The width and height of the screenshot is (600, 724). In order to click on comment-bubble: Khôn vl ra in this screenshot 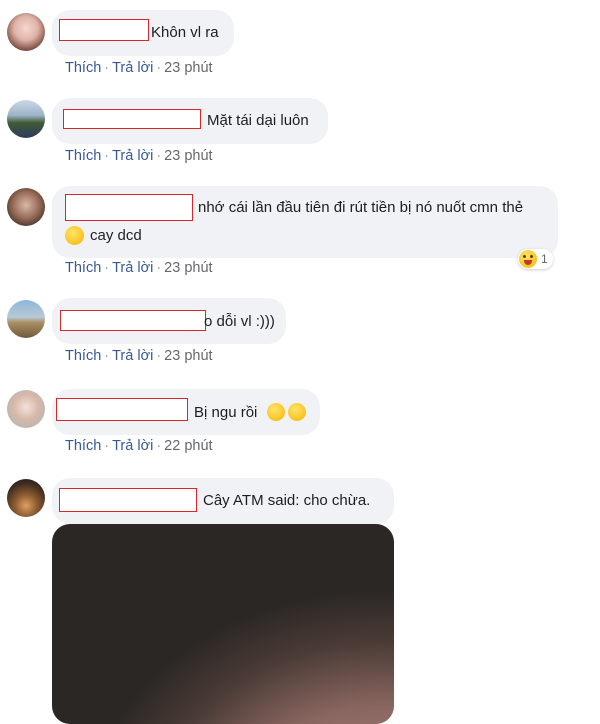, I will do `click(143, 33)`.